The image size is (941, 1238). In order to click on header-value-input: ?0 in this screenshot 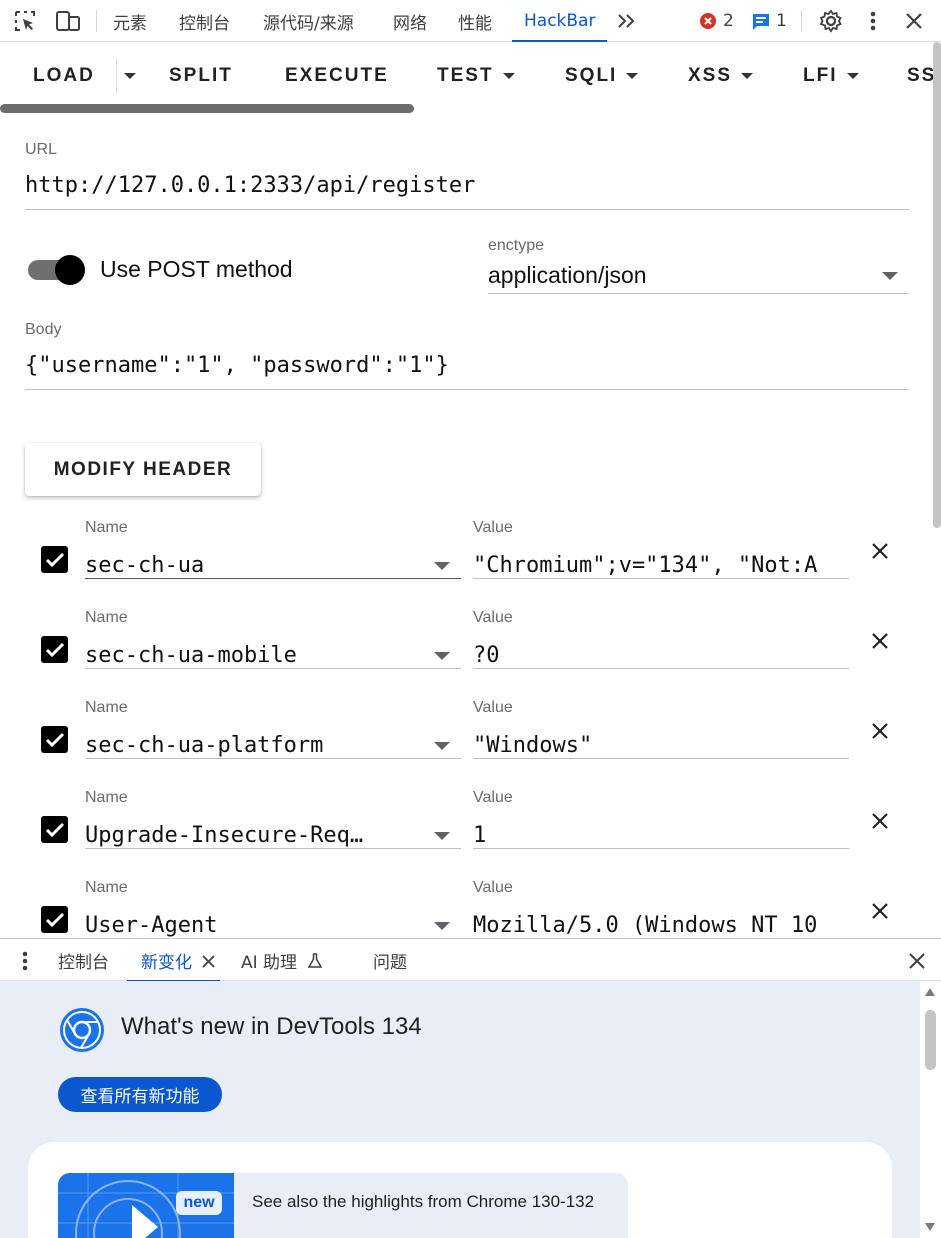, I will do `click(661, 655)`.